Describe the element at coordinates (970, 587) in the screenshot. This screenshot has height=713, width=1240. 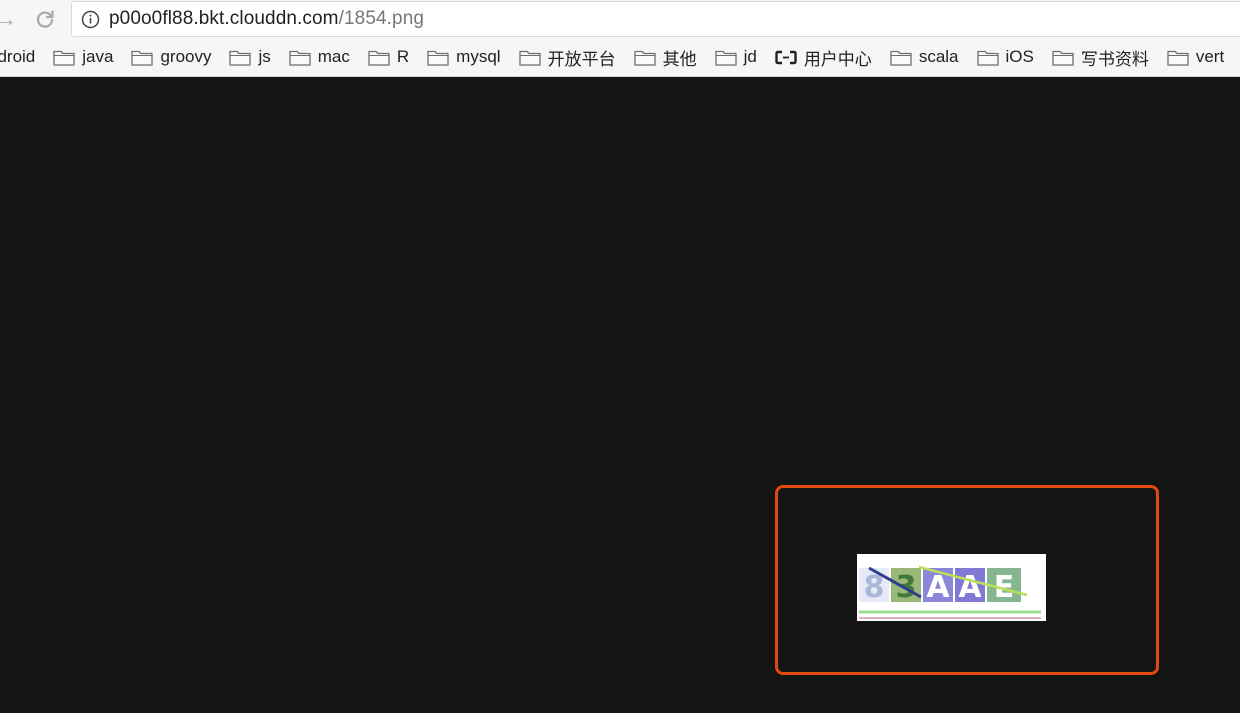
I see `captcha-char-4: A` at that location.